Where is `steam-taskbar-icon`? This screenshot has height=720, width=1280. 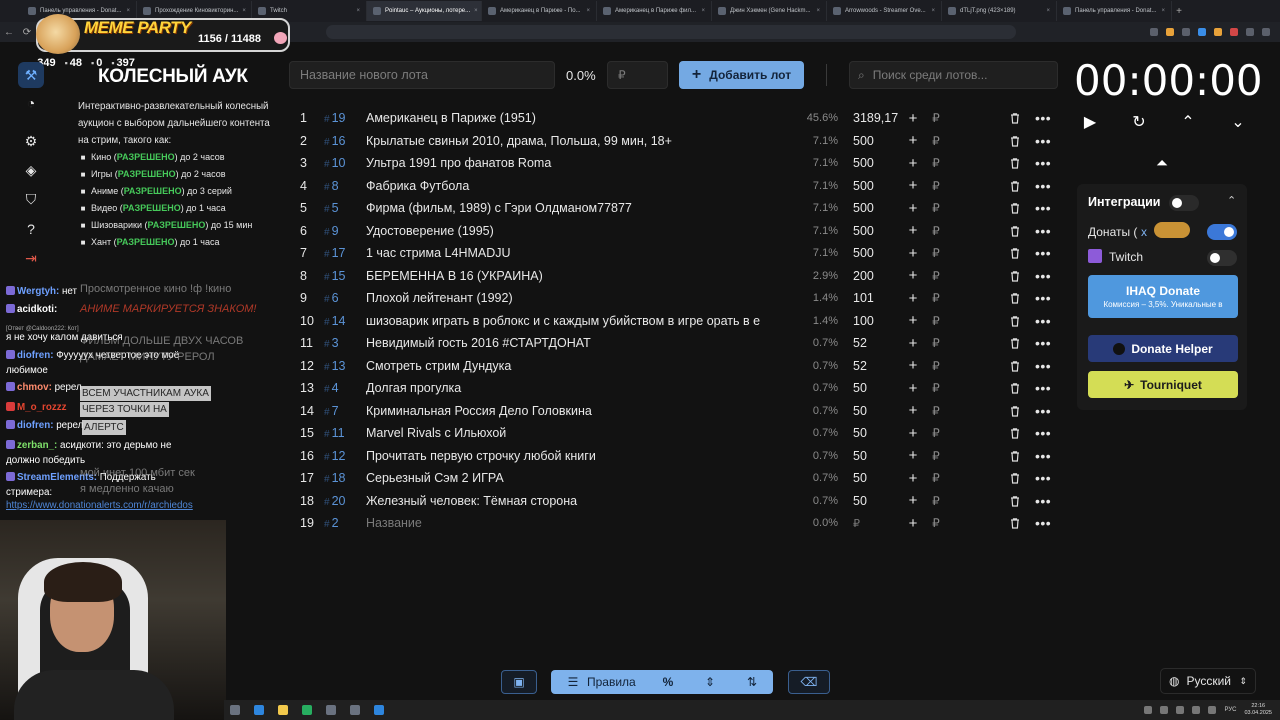 steam-taskbar-icon is located at coordinates (331, 710).